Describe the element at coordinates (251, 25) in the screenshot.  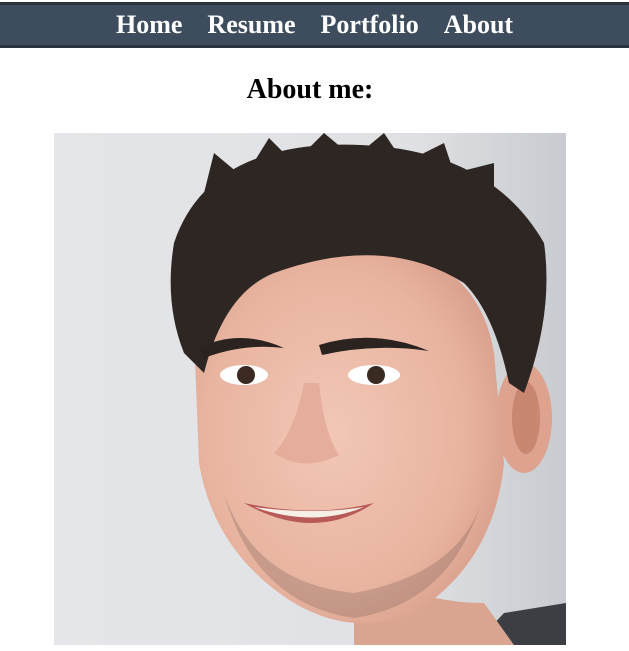
I see `nav-link-resume: Resume` at that location.